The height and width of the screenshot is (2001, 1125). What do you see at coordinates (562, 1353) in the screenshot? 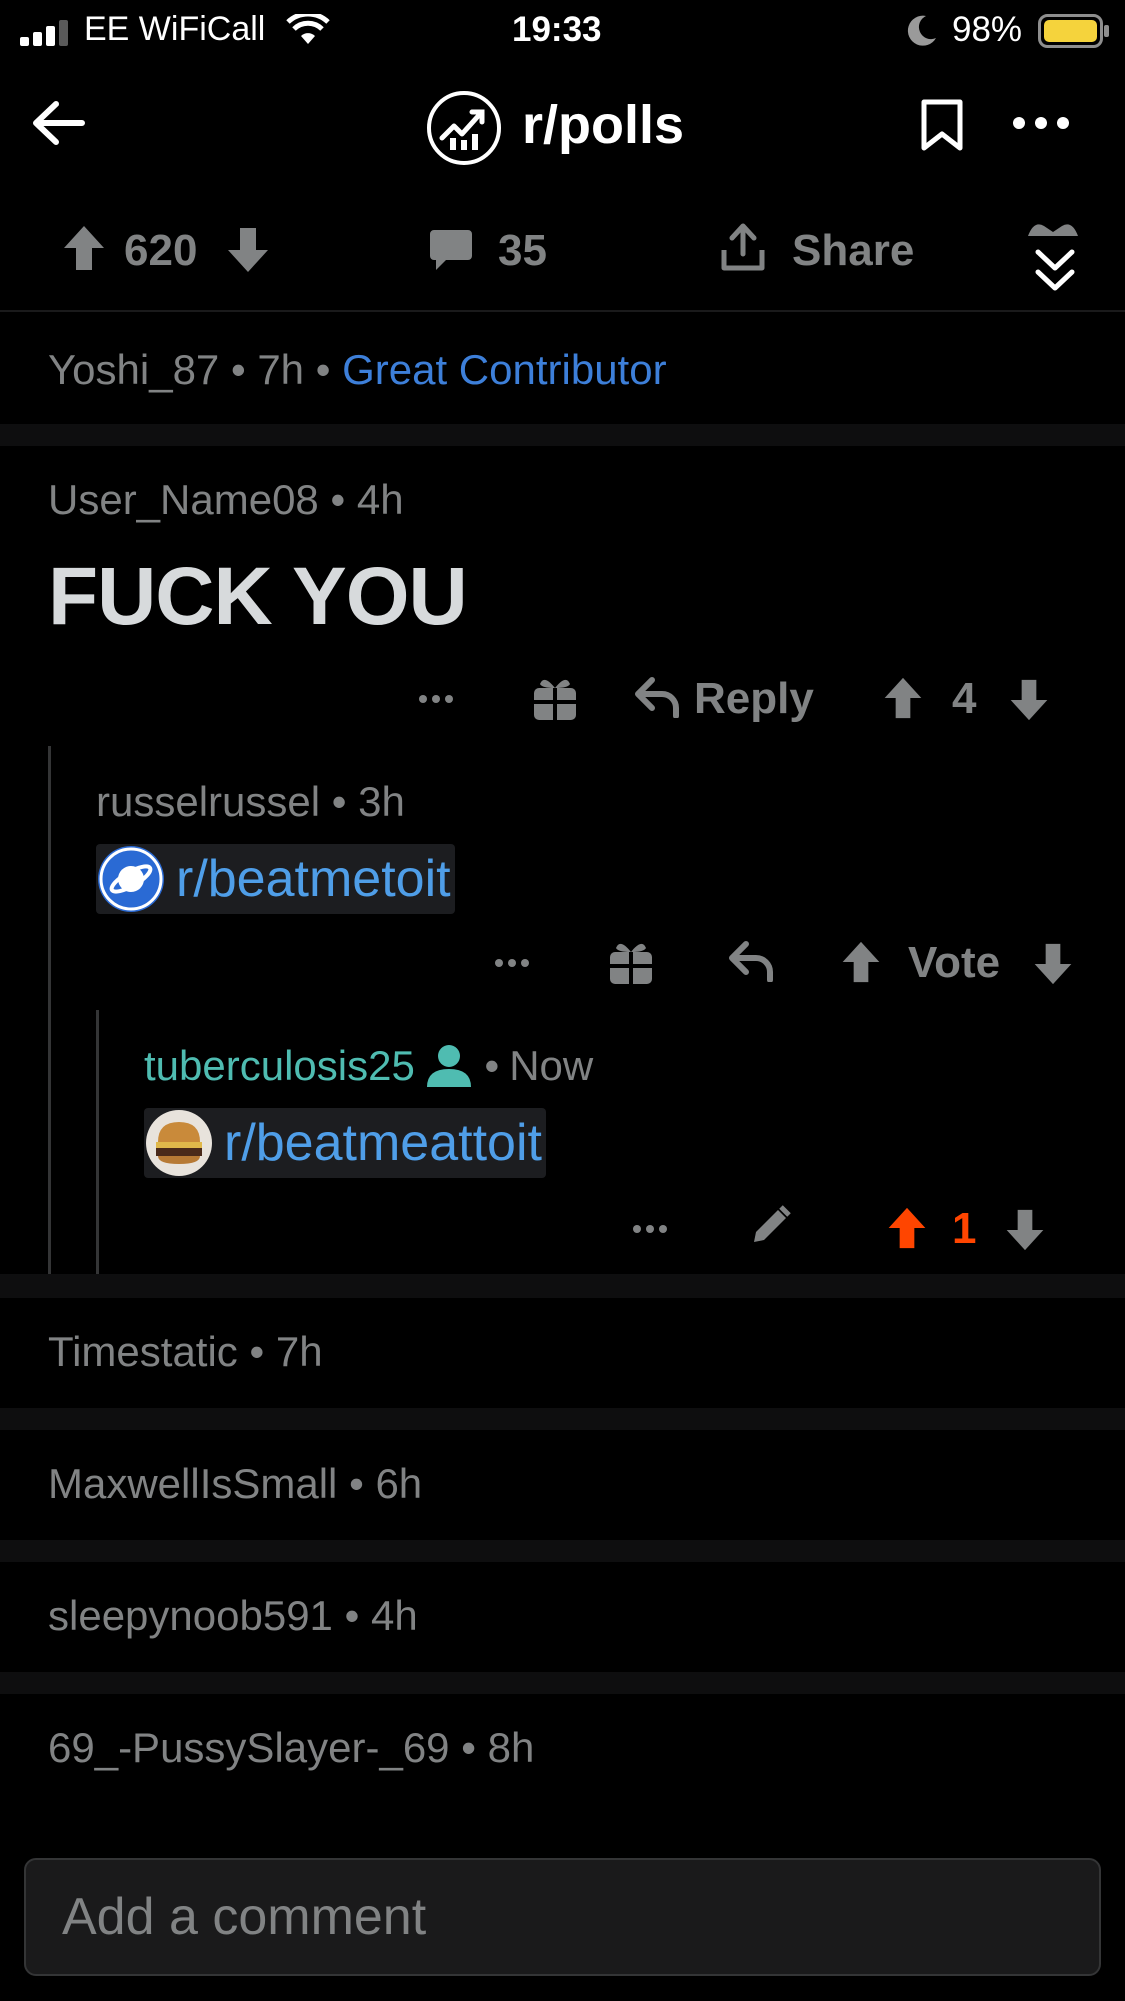
I see `collapsed-comment: Timestatic • 7h` at bounding box center [562, 1353].